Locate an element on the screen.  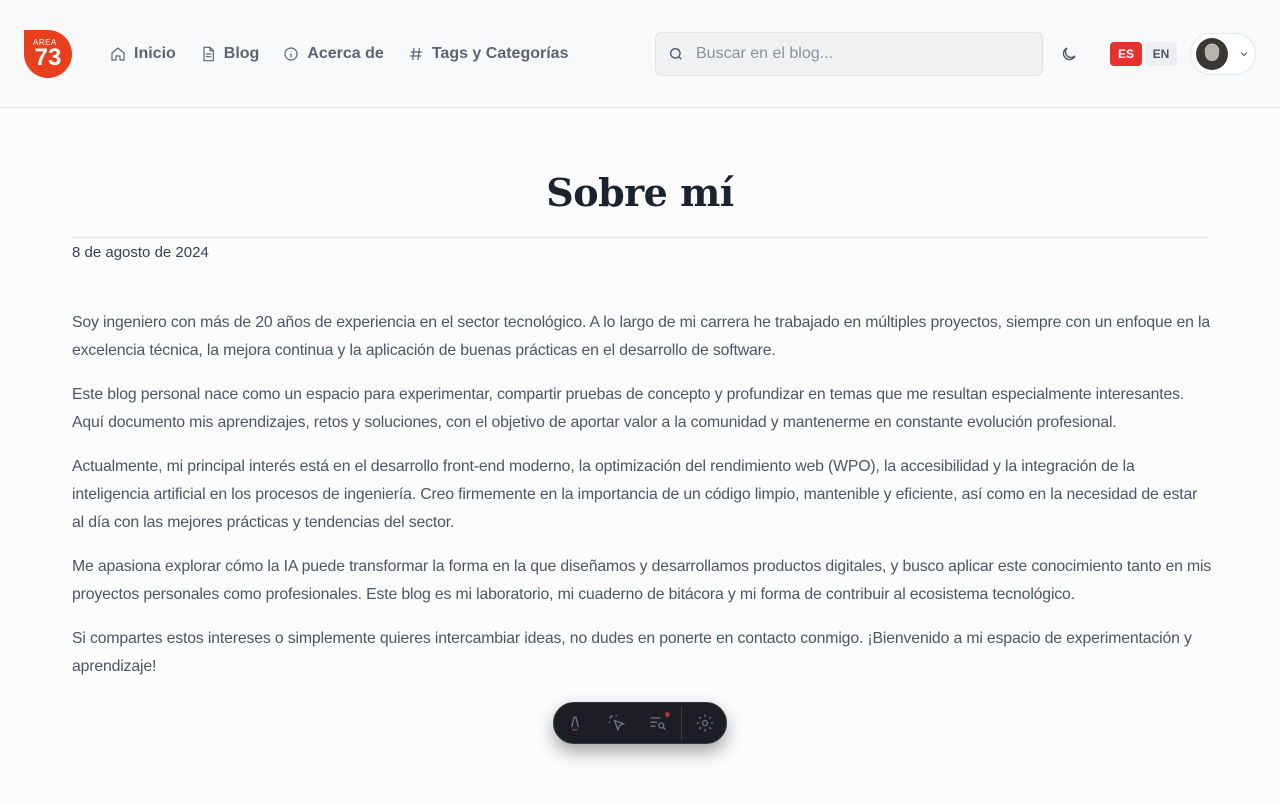
settings-gear-icon is located at coordinates (705, 723).